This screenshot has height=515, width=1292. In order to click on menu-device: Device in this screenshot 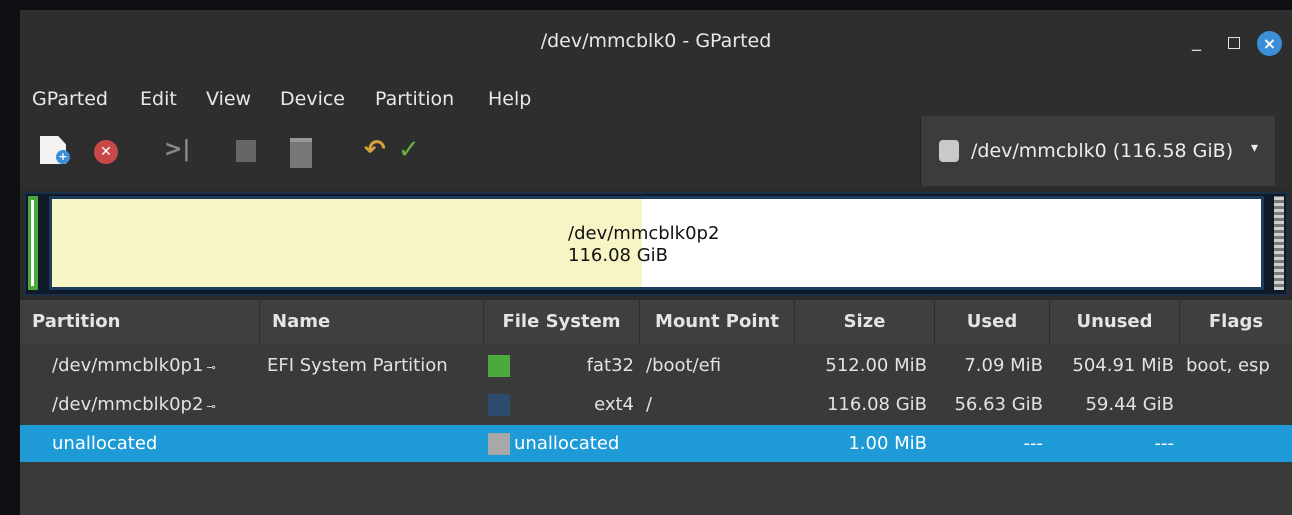, I will do `click(312, 99)`.